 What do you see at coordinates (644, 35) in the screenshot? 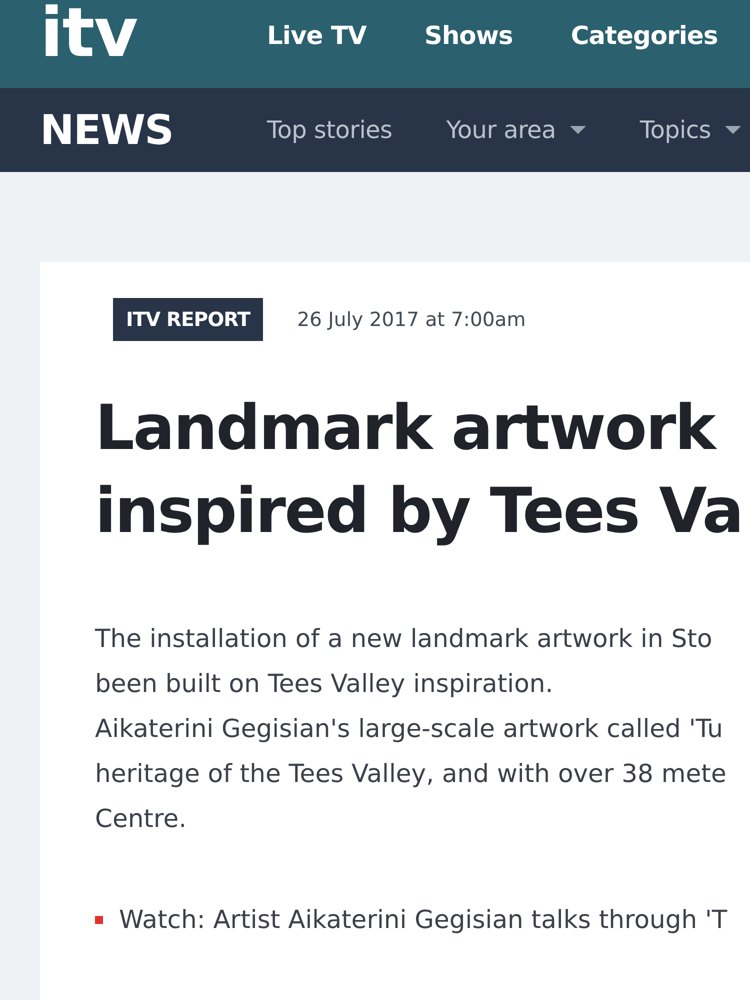
I see `nav-link: Categories` at bounding box center [644, 35].